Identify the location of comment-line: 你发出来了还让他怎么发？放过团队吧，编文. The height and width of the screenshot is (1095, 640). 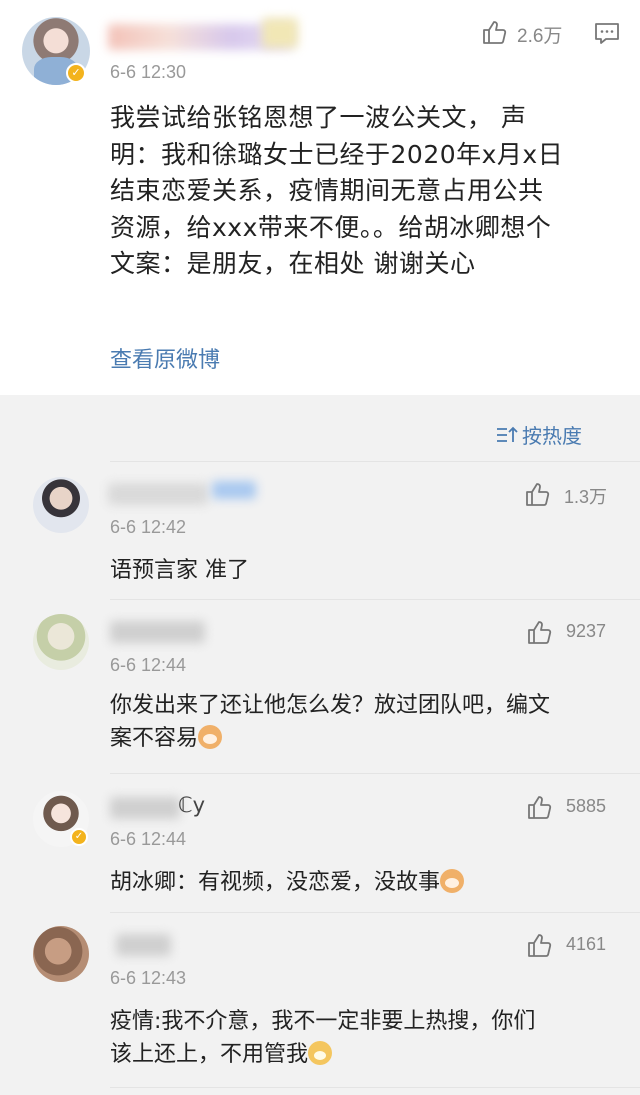
(330, 705).